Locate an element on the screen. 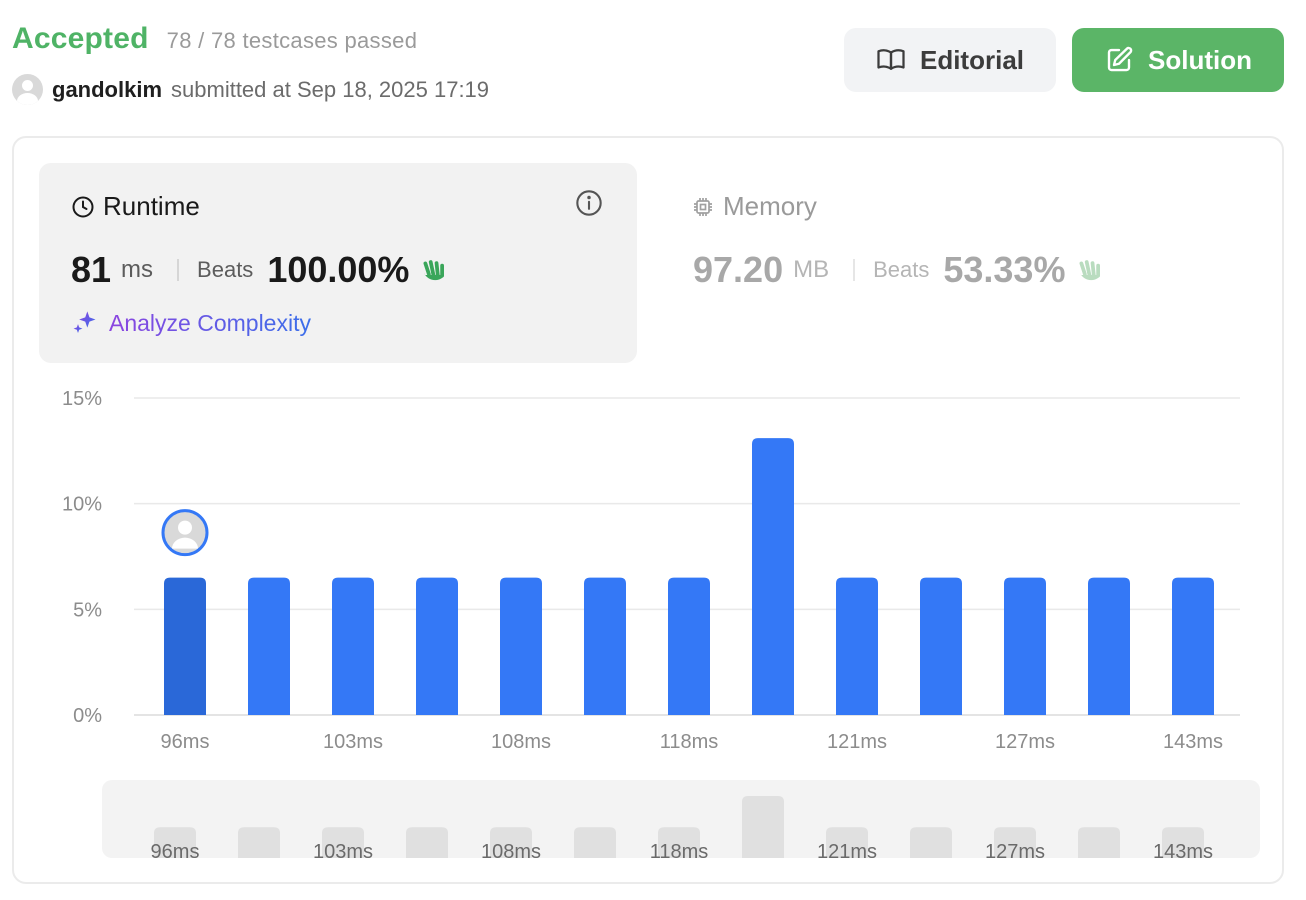 Image resolution: width=1306 pixels, height=900 pixels. x-tick-label: 108ms is located at coordinates (521, 742).